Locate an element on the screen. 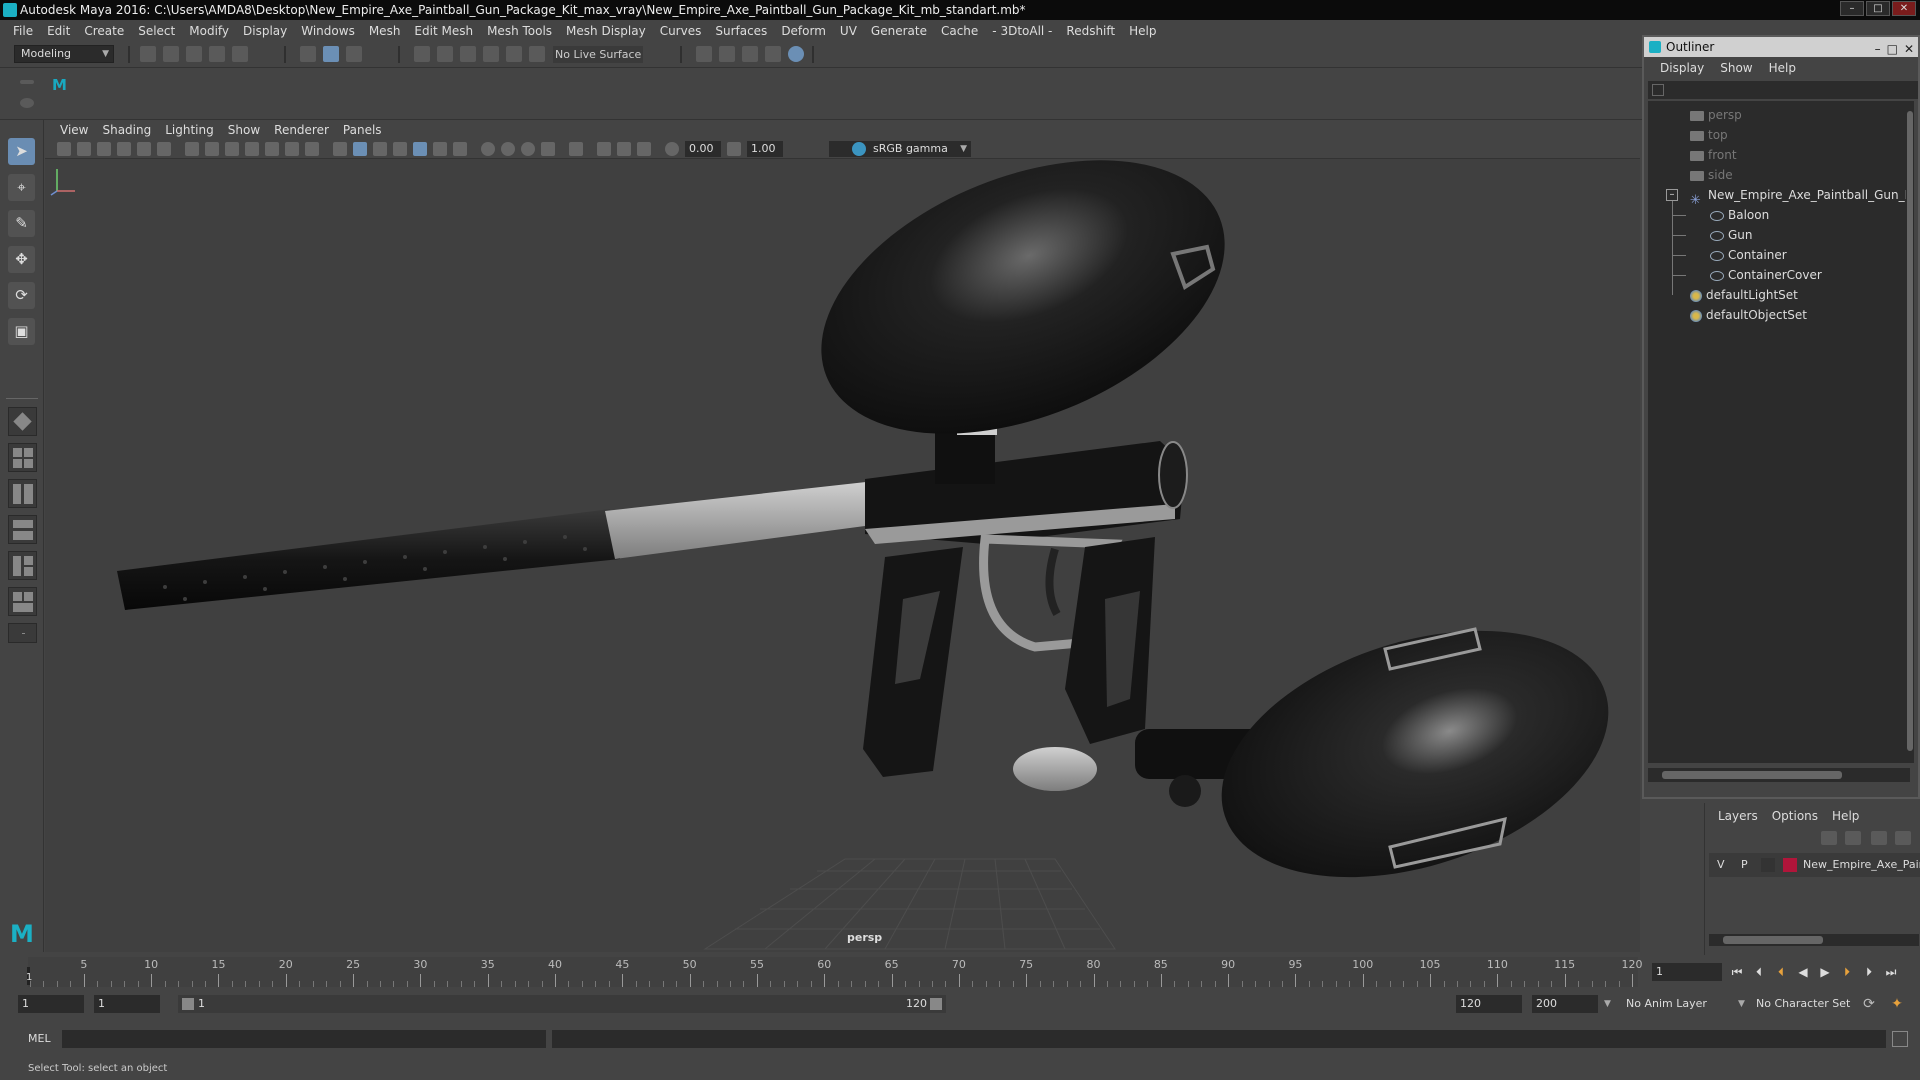  use-all-lights-icon is located at coordinates (440, 149).